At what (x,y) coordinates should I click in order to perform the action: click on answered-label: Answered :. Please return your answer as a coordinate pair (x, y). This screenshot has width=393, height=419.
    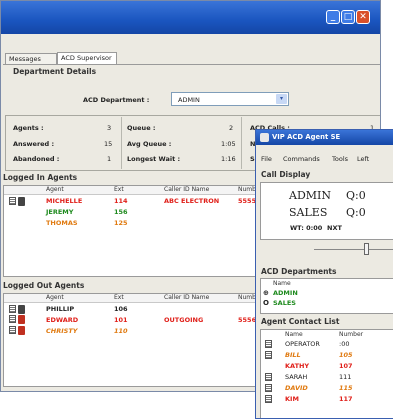
    Looking at the image, I should click on (34, 144).